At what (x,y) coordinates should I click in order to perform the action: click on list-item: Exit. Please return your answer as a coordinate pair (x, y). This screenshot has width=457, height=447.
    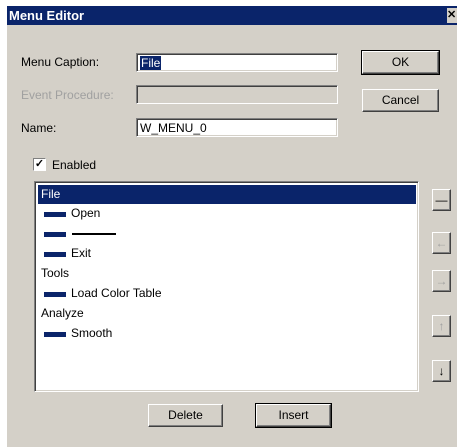
    Looking at the image, I should click on (227, 253).